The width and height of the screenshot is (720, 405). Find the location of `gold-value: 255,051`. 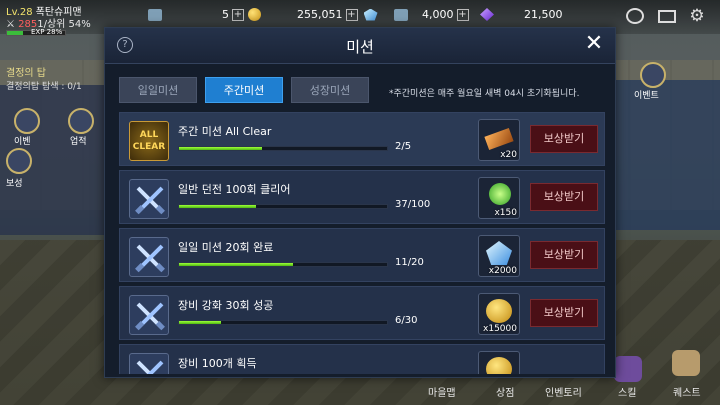

gold-value: 255,051 is located at coordinates (320, 14).